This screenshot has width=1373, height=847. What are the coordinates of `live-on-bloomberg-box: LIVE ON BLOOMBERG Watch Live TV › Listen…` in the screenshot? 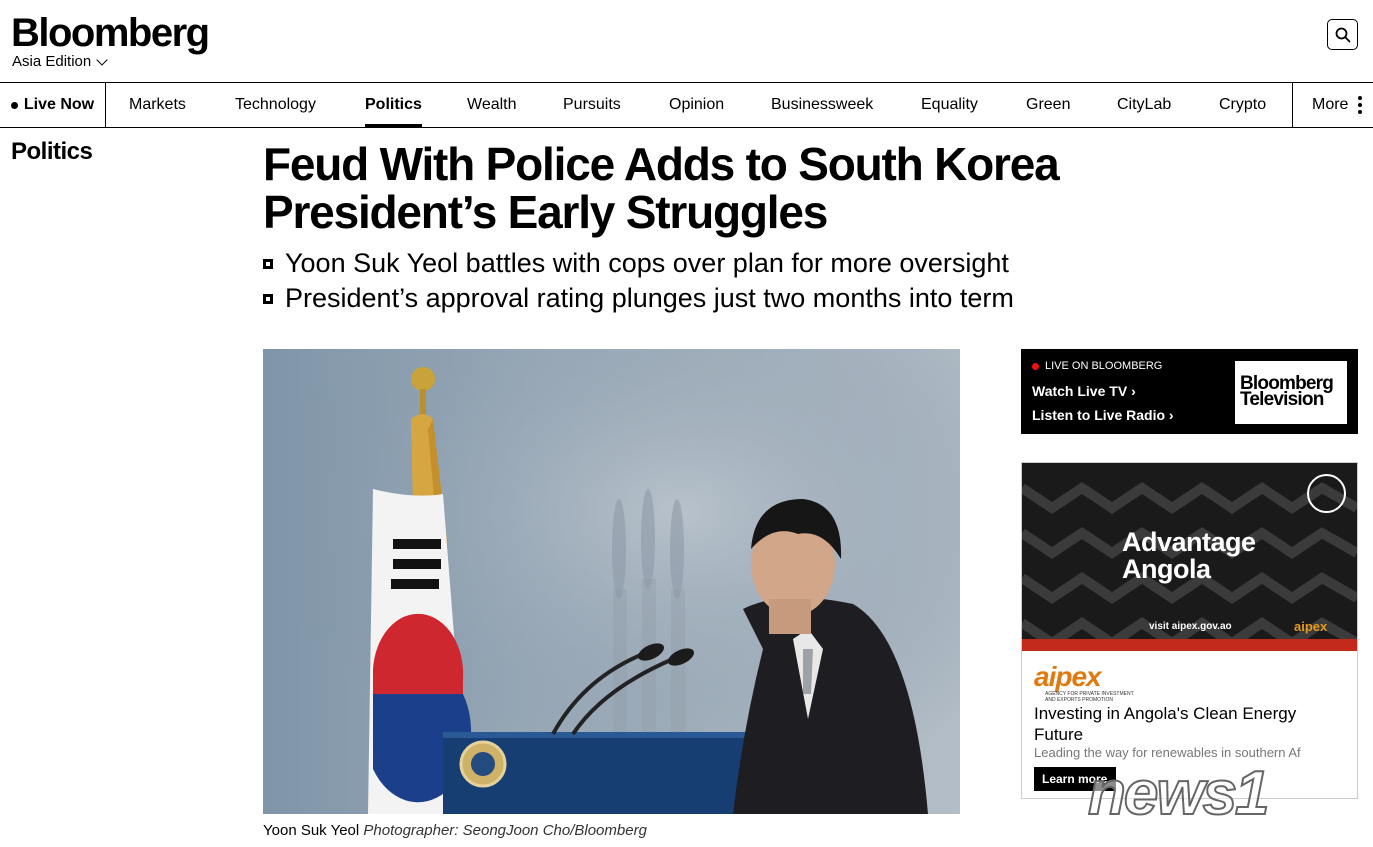 It's located at (1189, 391).